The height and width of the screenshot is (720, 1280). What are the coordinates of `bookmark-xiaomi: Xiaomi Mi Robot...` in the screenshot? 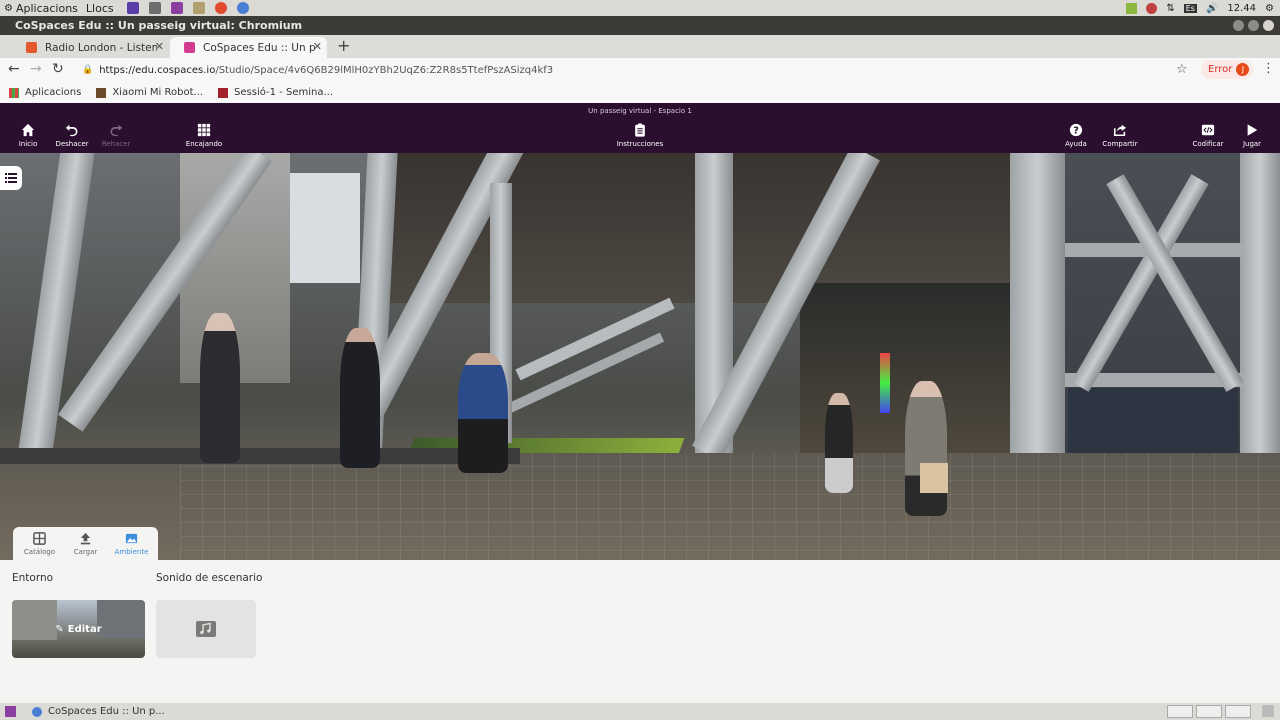 It's located at (149, 92).